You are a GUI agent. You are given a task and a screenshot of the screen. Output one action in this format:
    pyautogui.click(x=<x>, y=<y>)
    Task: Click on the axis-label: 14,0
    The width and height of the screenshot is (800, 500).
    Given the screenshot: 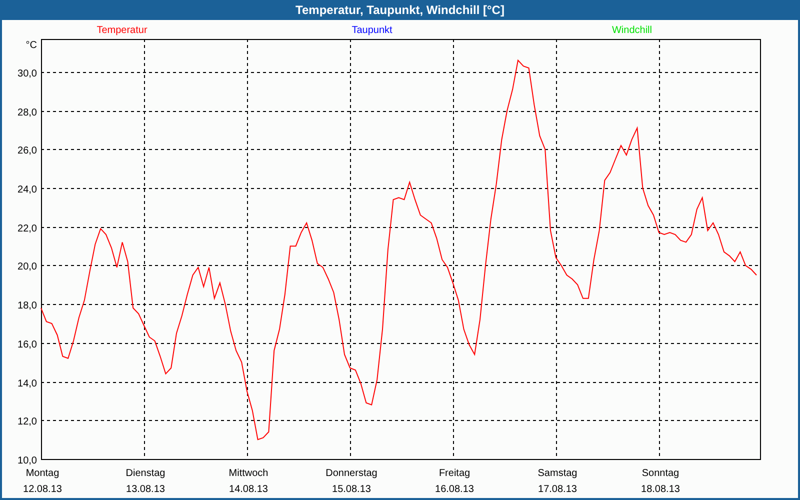 What is the action you would take?
    pyautogui.click(x=27, y=384)
    